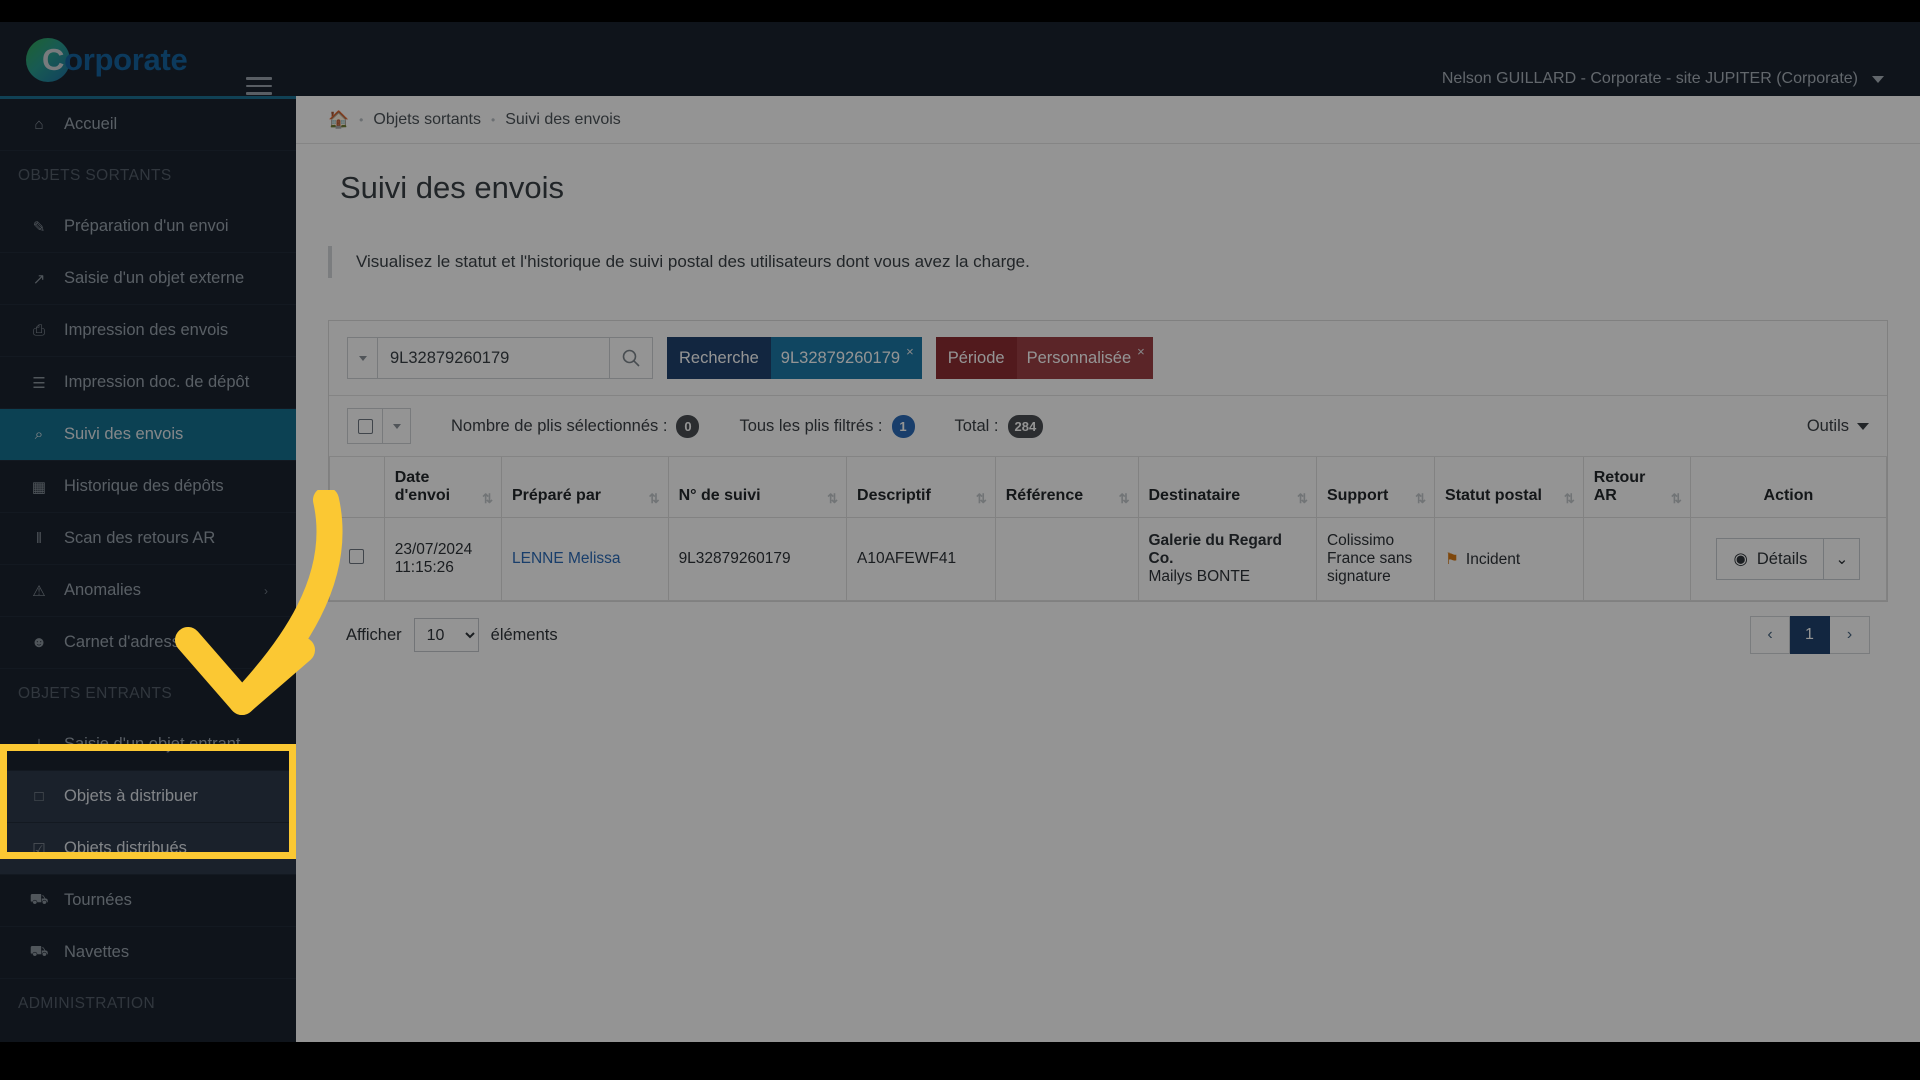 This screenshot has width=1920, height=1080. I want to click on home-icon: 🏠, so click(338, 120).